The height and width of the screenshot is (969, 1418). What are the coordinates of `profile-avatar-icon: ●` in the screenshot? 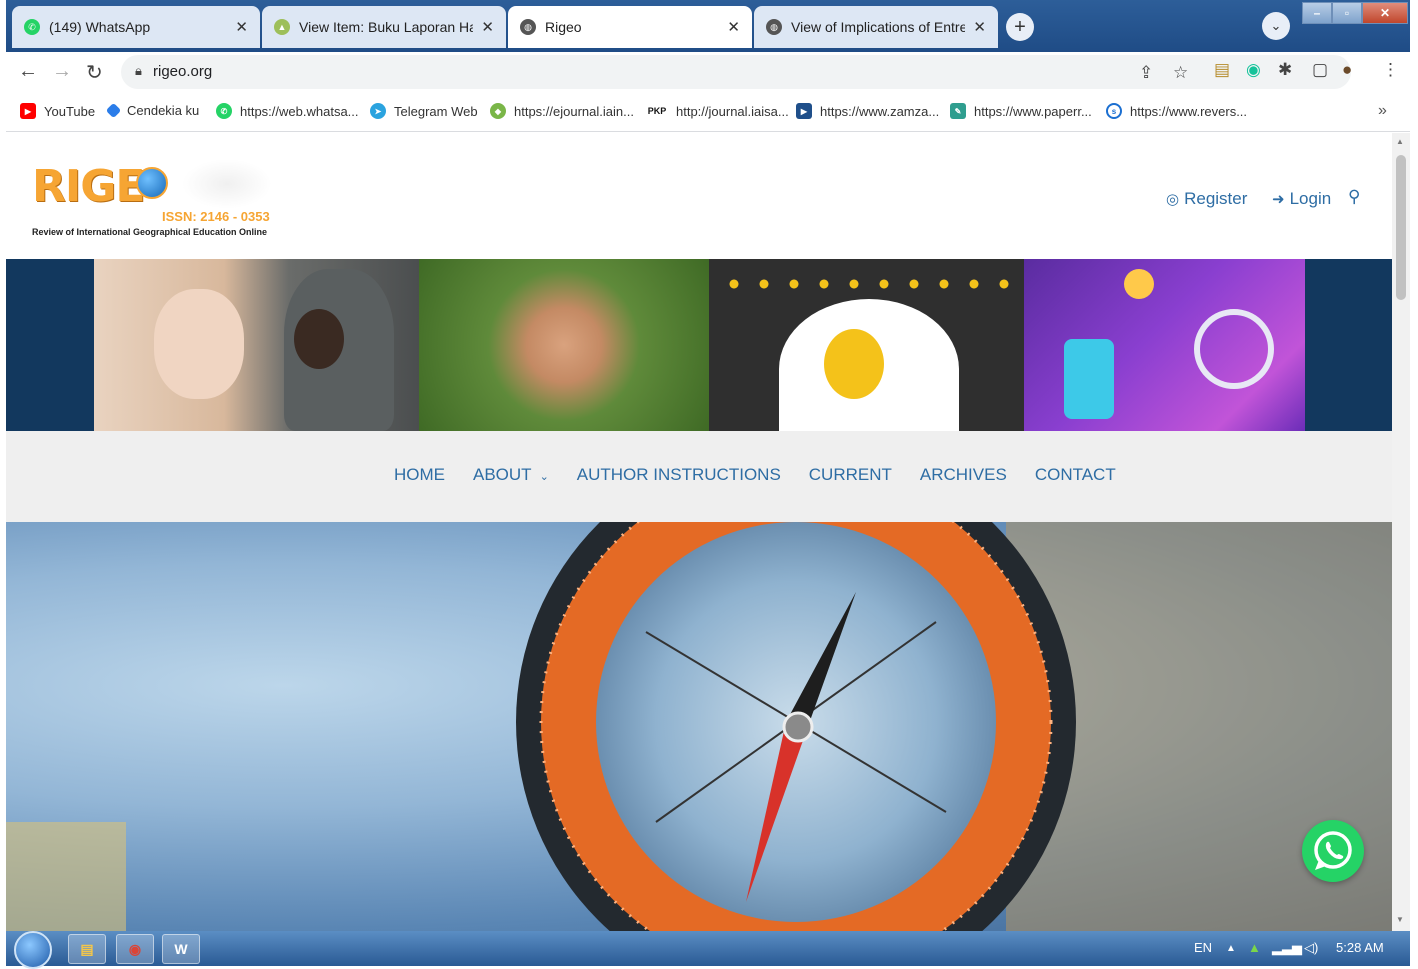 It's located at (1347, 70).